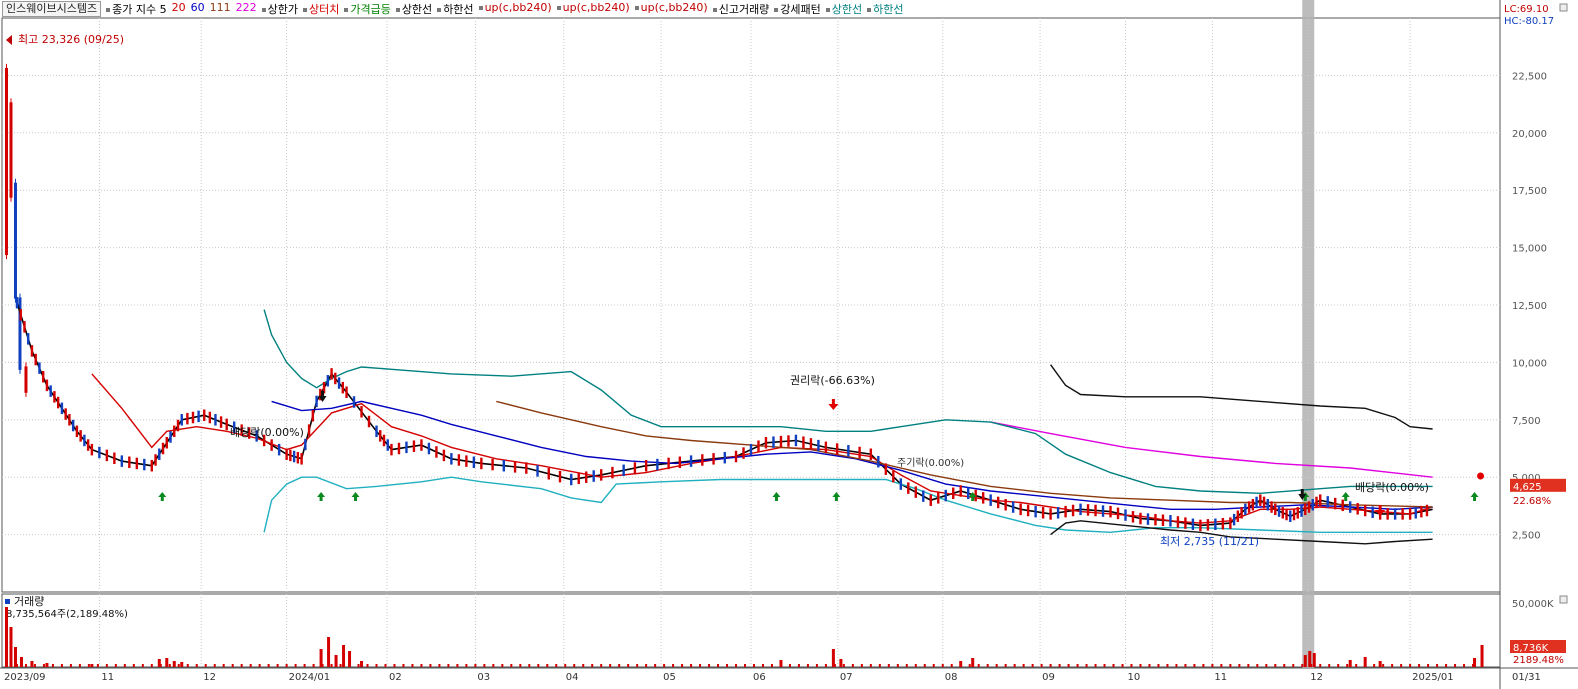  What do you see at coordinates (483, 677) in the screenshot?
I see `time-tick-label: 03` at bounding box center [483, 677].